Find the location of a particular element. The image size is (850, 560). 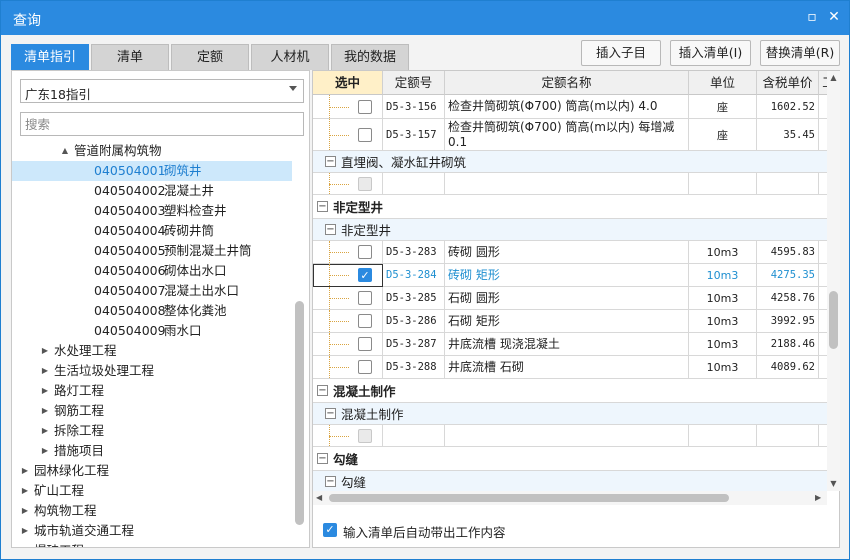

quota-code-cell: D5-3-288 is located at coordinates (414, 367).